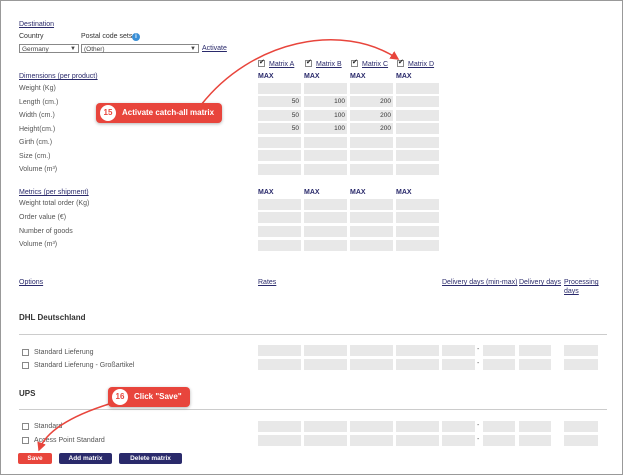 This screenshot has height=475, width=623. Describe the element at coordinates (73, 427) in the screenshot. I see `arrow-to-save` at that location.